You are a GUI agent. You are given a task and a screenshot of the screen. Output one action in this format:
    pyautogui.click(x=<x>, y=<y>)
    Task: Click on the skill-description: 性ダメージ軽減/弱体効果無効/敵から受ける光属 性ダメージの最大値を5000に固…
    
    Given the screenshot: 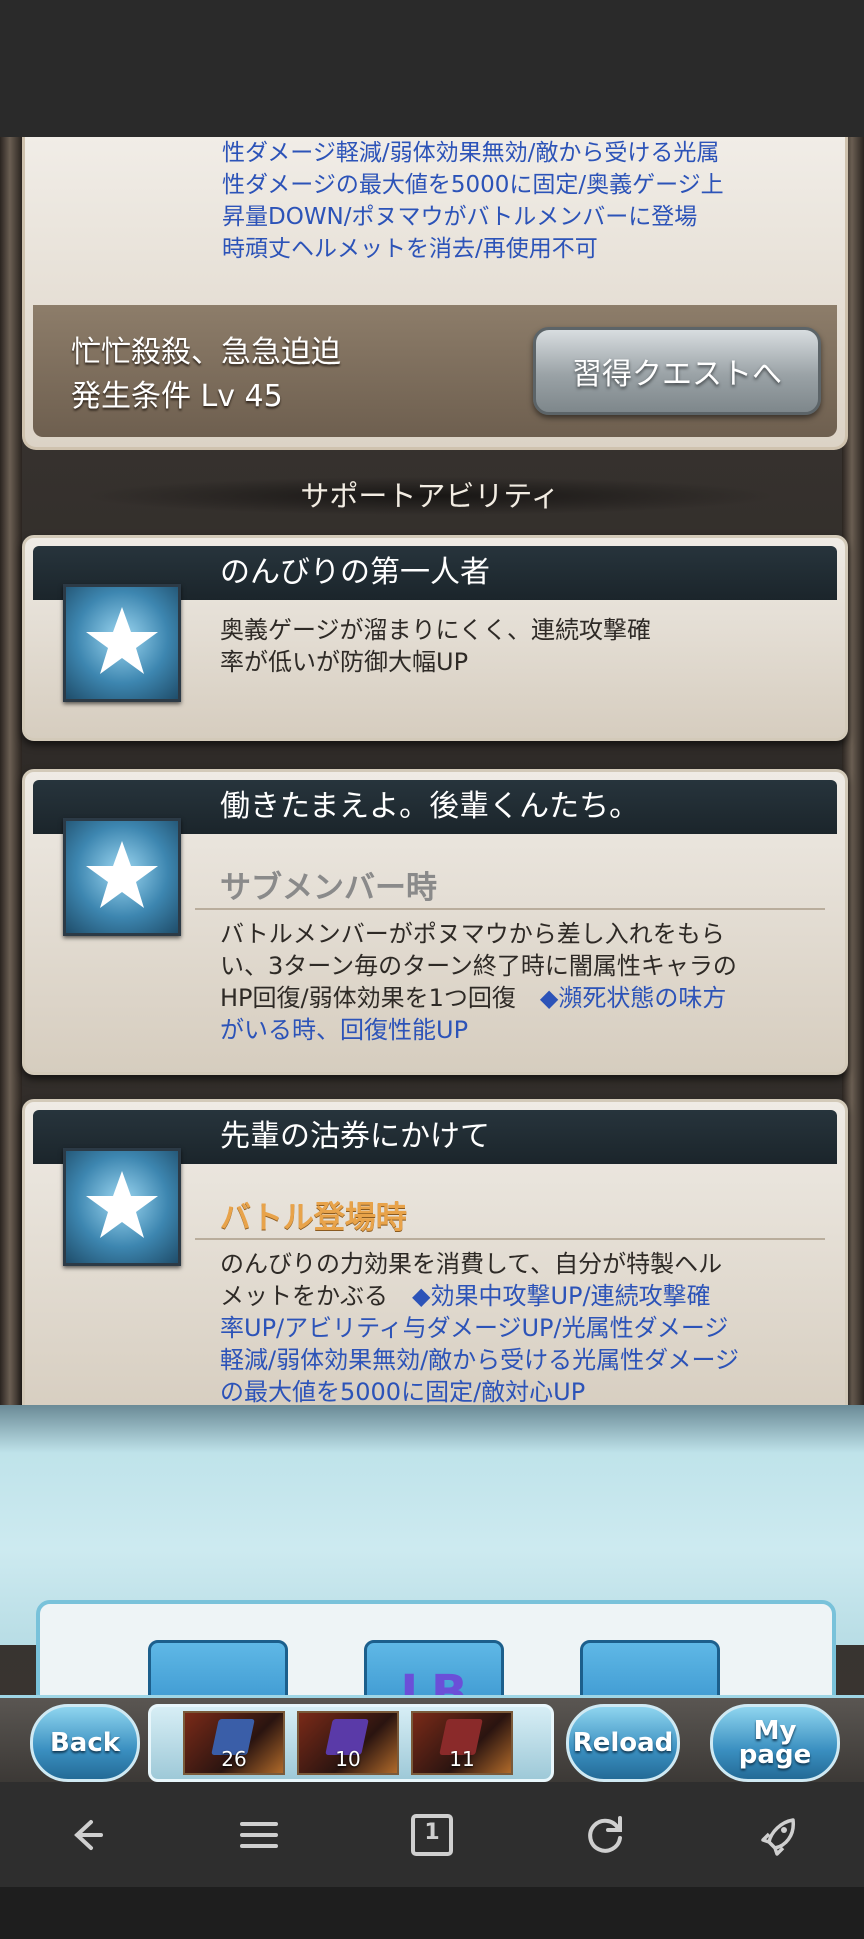 What is the action you would take?
    pyautogui.click(x=522, y=201)
    